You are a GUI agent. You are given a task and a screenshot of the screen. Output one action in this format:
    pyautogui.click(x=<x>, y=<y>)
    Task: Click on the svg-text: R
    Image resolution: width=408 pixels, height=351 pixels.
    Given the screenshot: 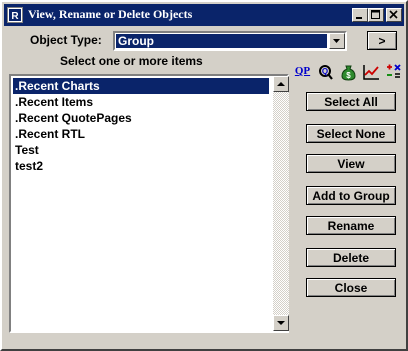 What is the action you would take?
    pyautogui.click(x=15, y=16)
    